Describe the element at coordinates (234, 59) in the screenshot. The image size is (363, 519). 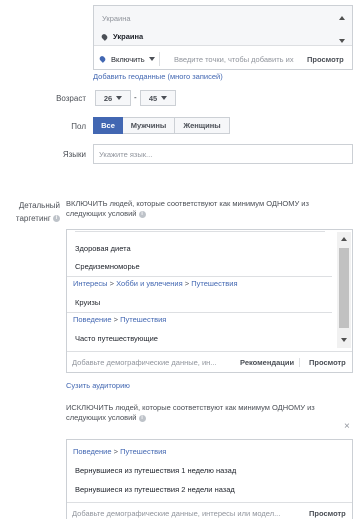
I see `location-input: Введите точки, чтобы добавить их` at that location.